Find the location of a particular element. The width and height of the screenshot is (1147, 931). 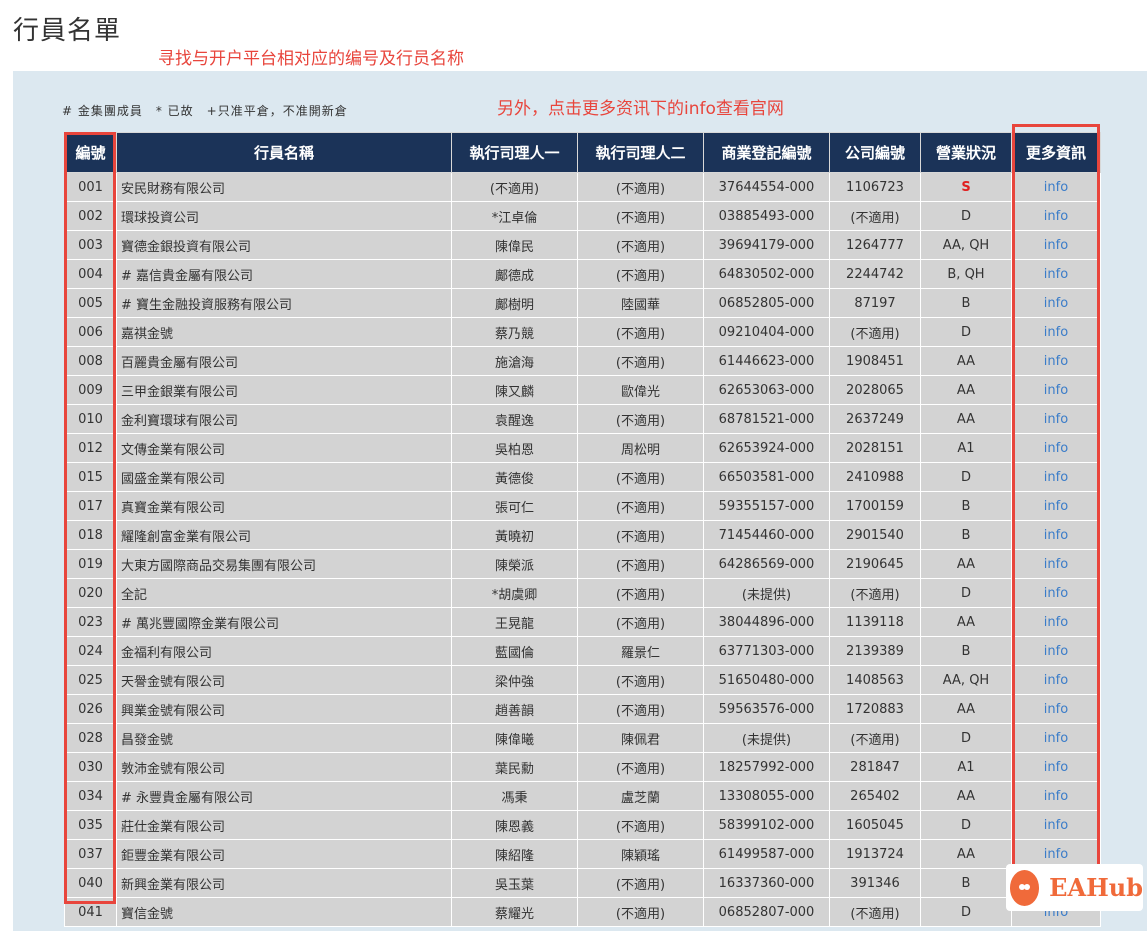

row-id-cell: 001 is located at coordinates (90, 187).